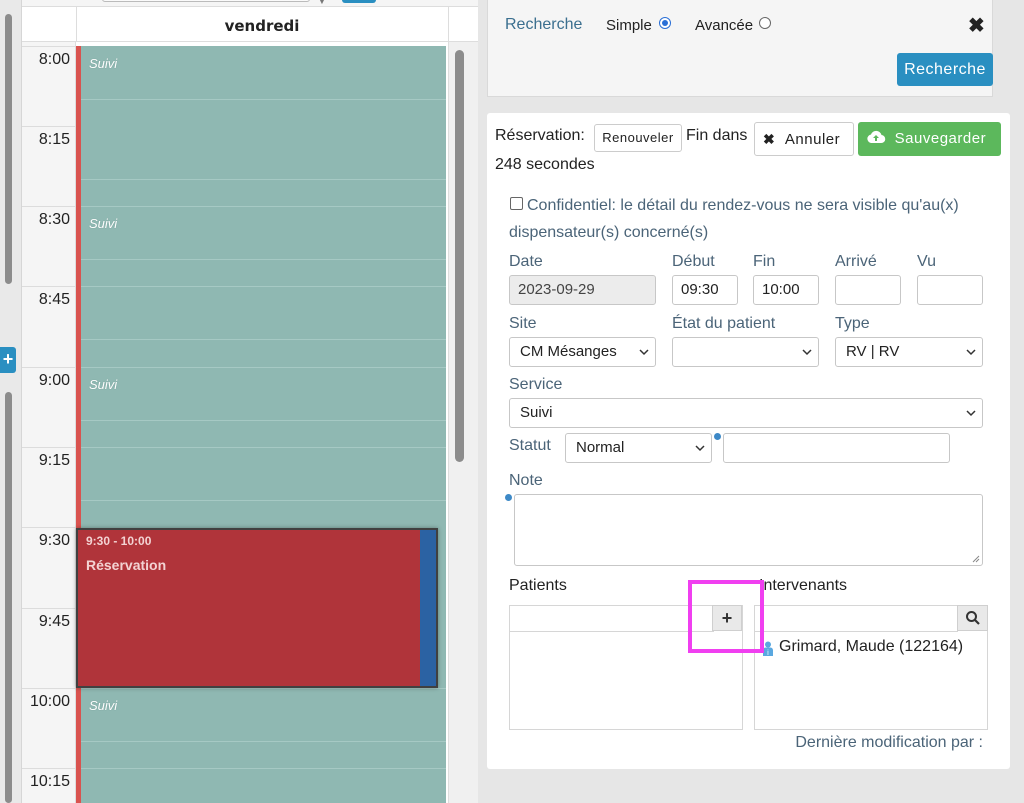 This screenshot has width=1024, height=803. I want to click on simple-label: Simple, so click(629, 25).